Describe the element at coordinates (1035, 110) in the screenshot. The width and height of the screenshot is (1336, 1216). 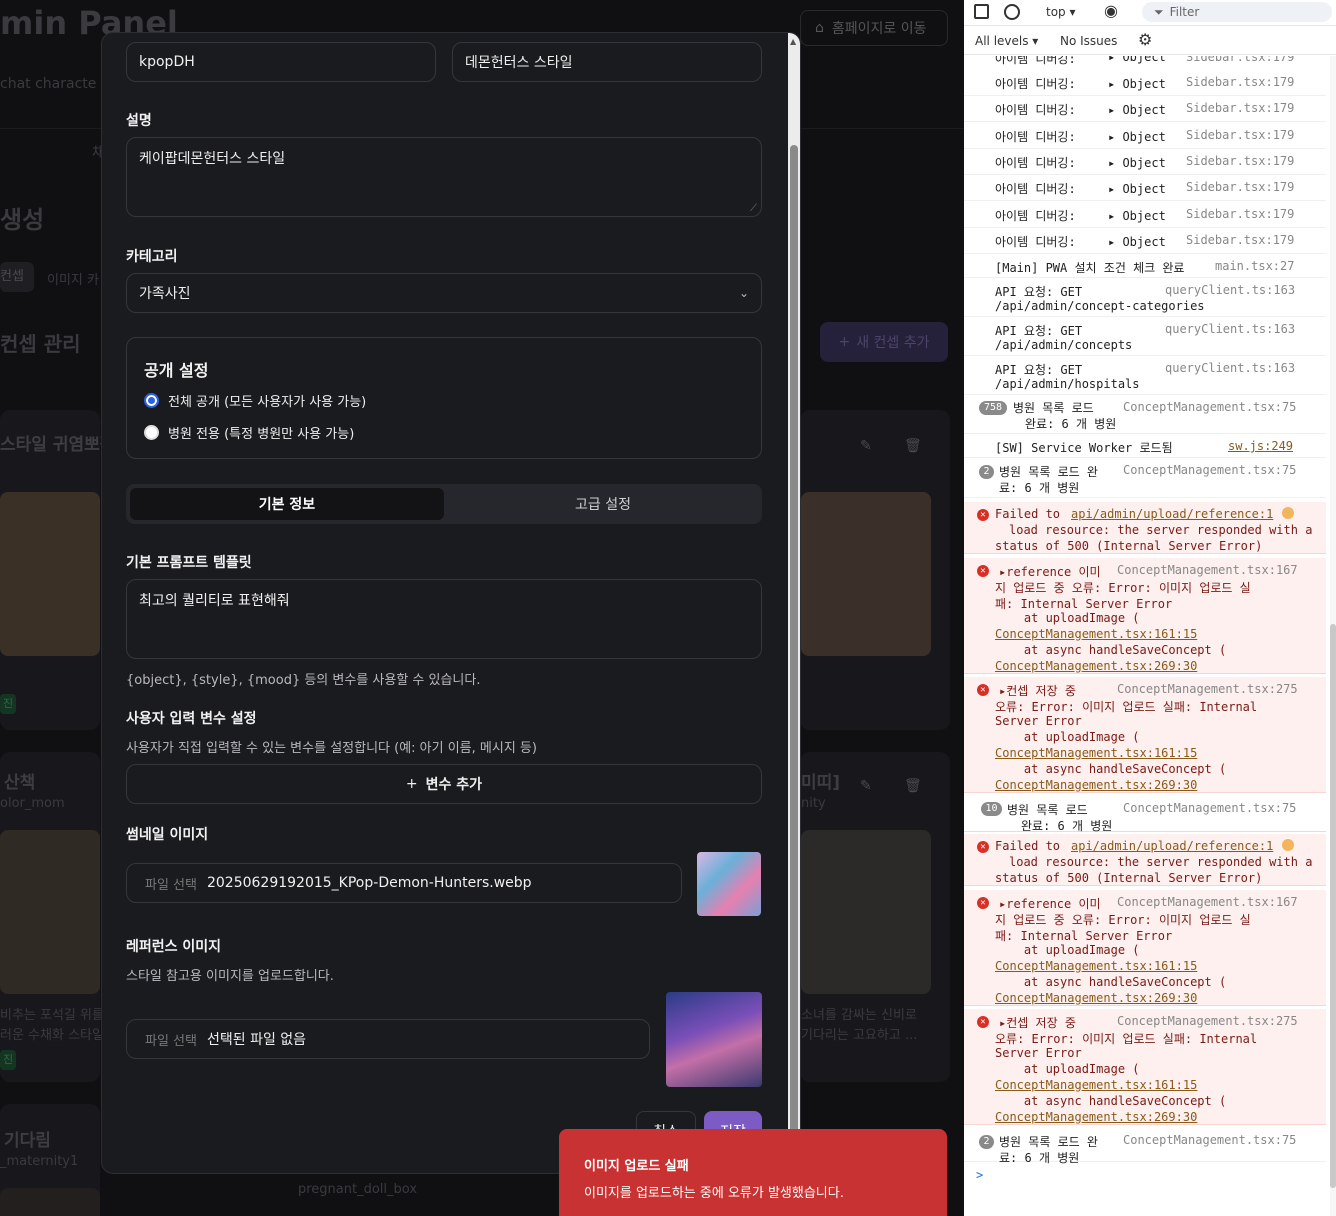
I see `console-text: 아이템 디버깅:` at that location.